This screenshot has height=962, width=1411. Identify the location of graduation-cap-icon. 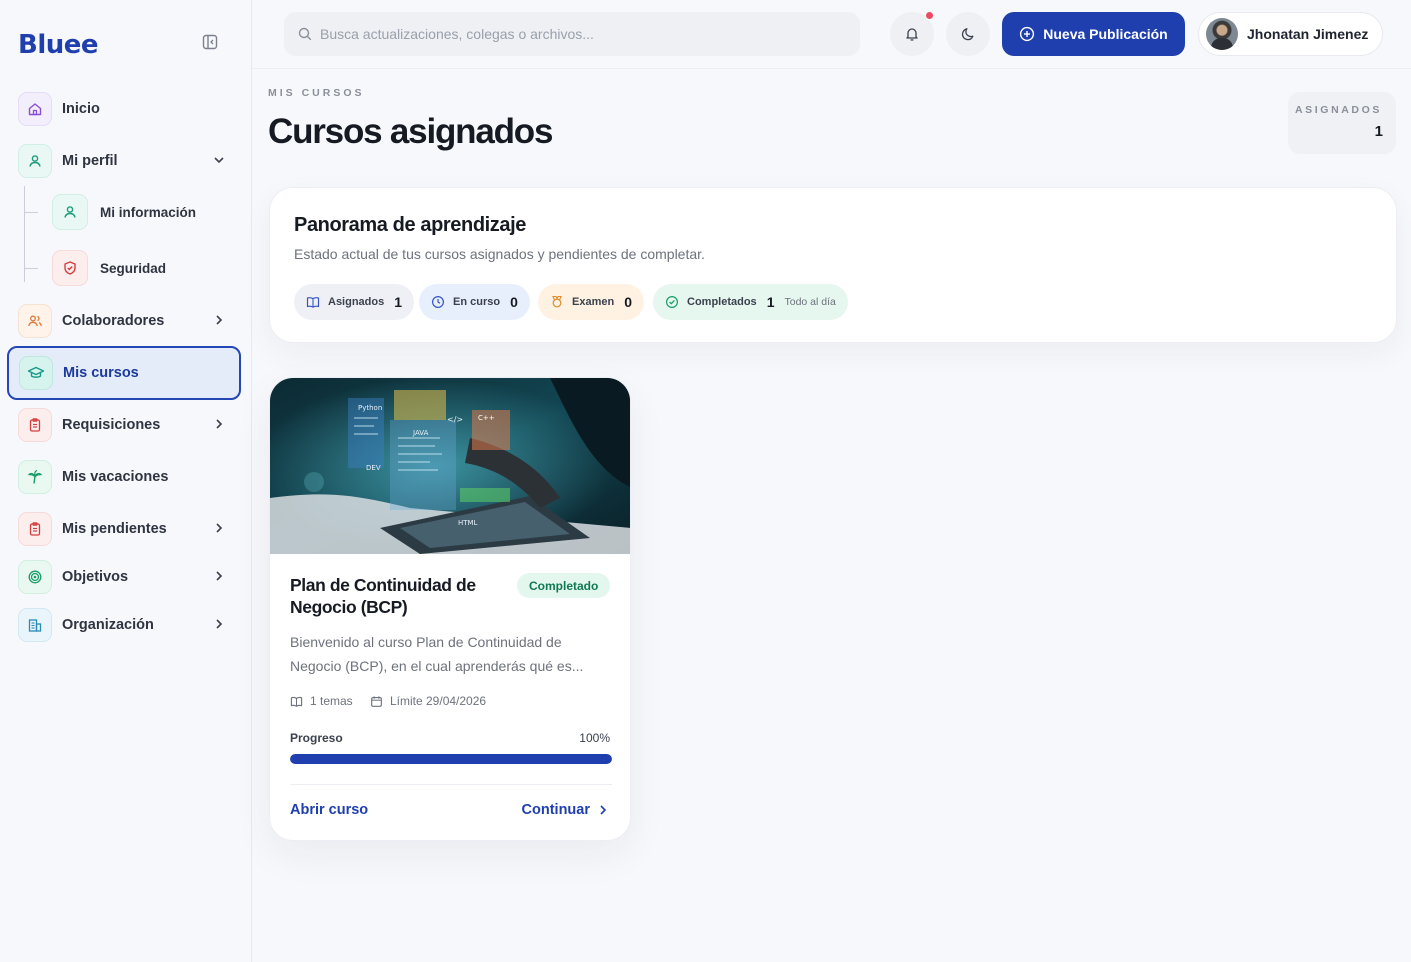
(36, 373).